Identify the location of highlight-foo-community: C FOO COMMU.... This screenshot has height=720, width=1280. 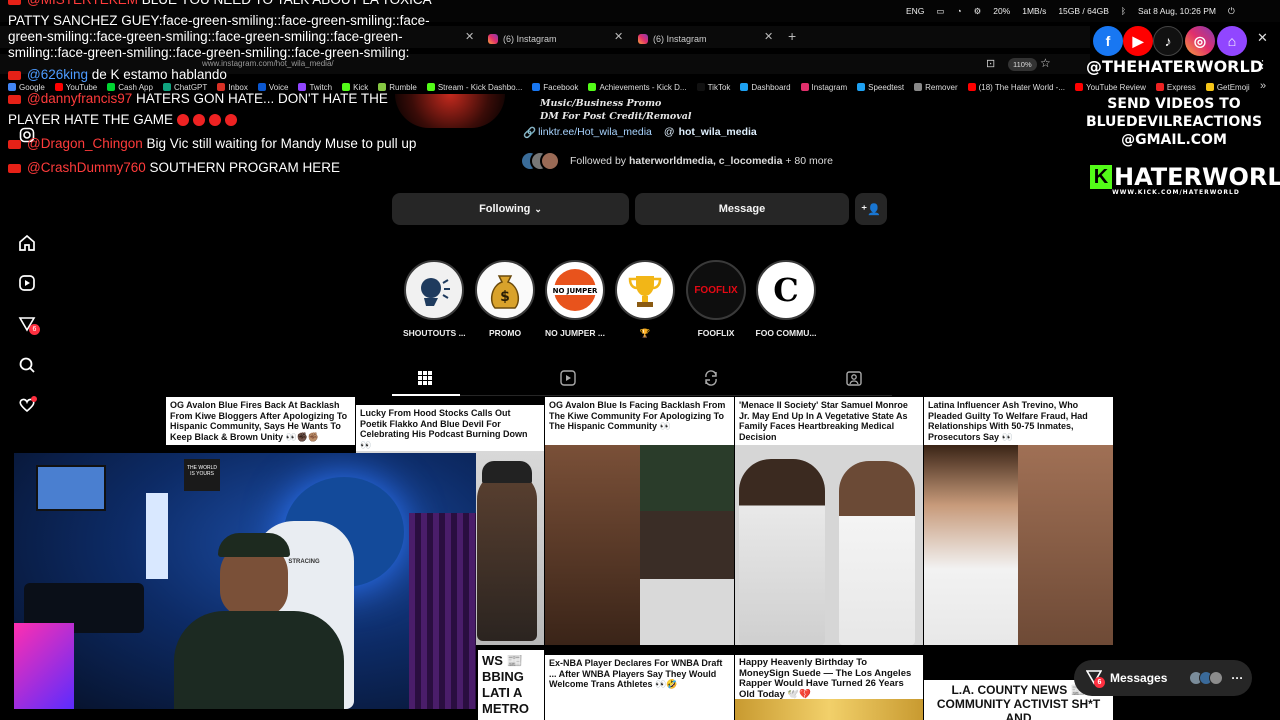
(786, 299).